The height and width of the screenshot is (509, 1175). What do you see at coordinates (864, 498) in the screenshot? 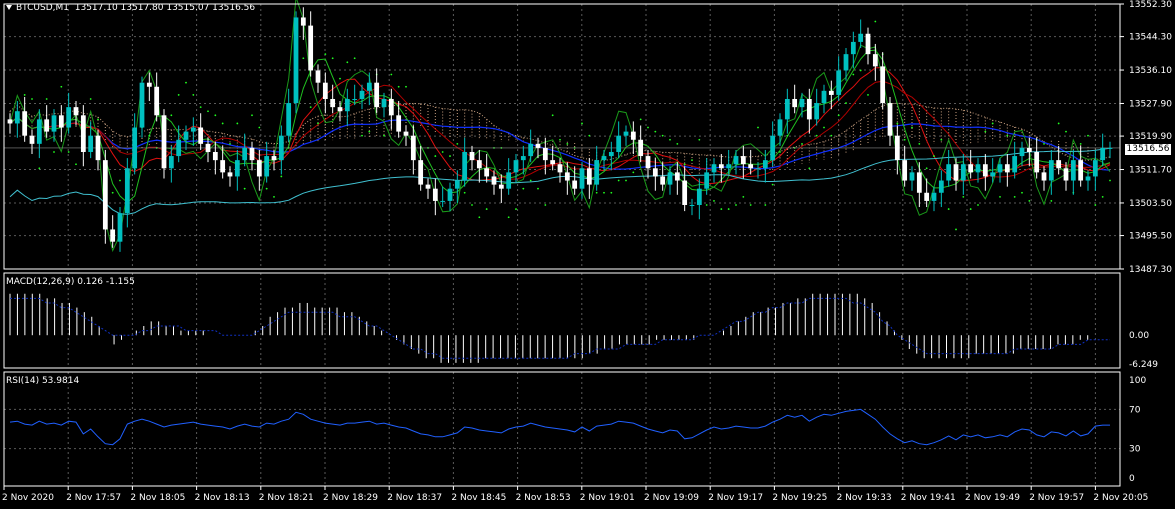
I see `x-tick-label: 2 Nov 19:33` at bounding box center [864, 498].